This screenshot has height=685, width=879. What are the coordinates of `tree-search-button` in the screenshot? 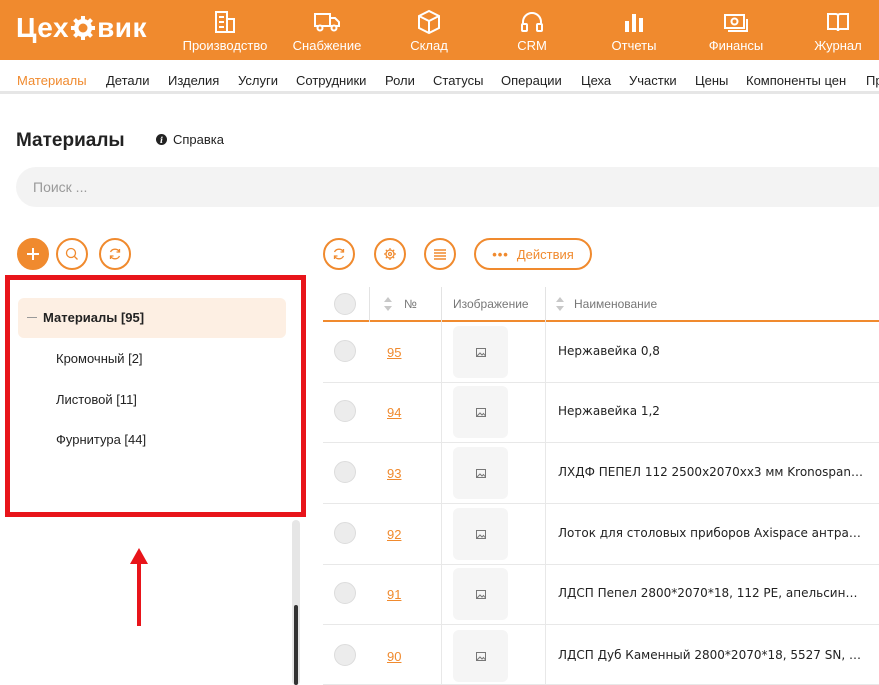 It's located at (72, 254).